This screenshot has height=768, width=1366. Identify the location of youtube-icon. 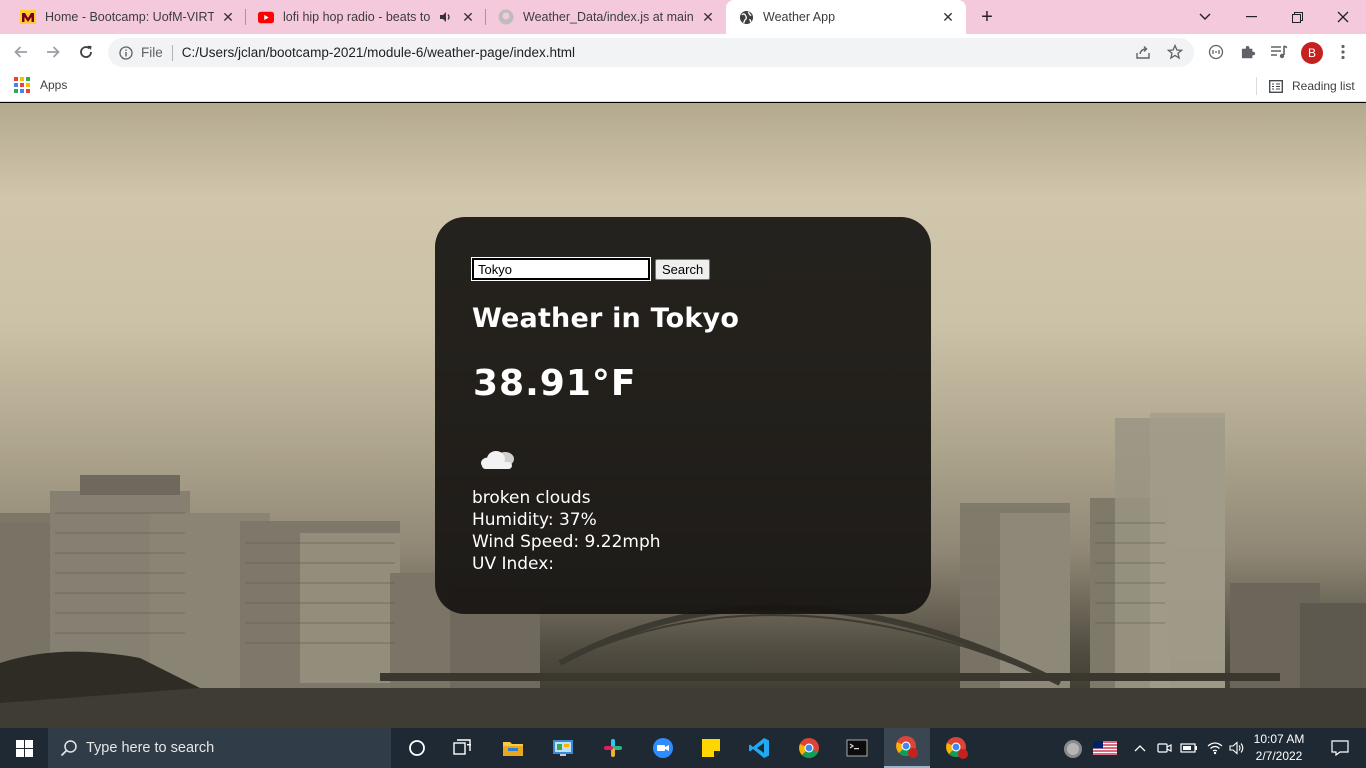
(266, 17).